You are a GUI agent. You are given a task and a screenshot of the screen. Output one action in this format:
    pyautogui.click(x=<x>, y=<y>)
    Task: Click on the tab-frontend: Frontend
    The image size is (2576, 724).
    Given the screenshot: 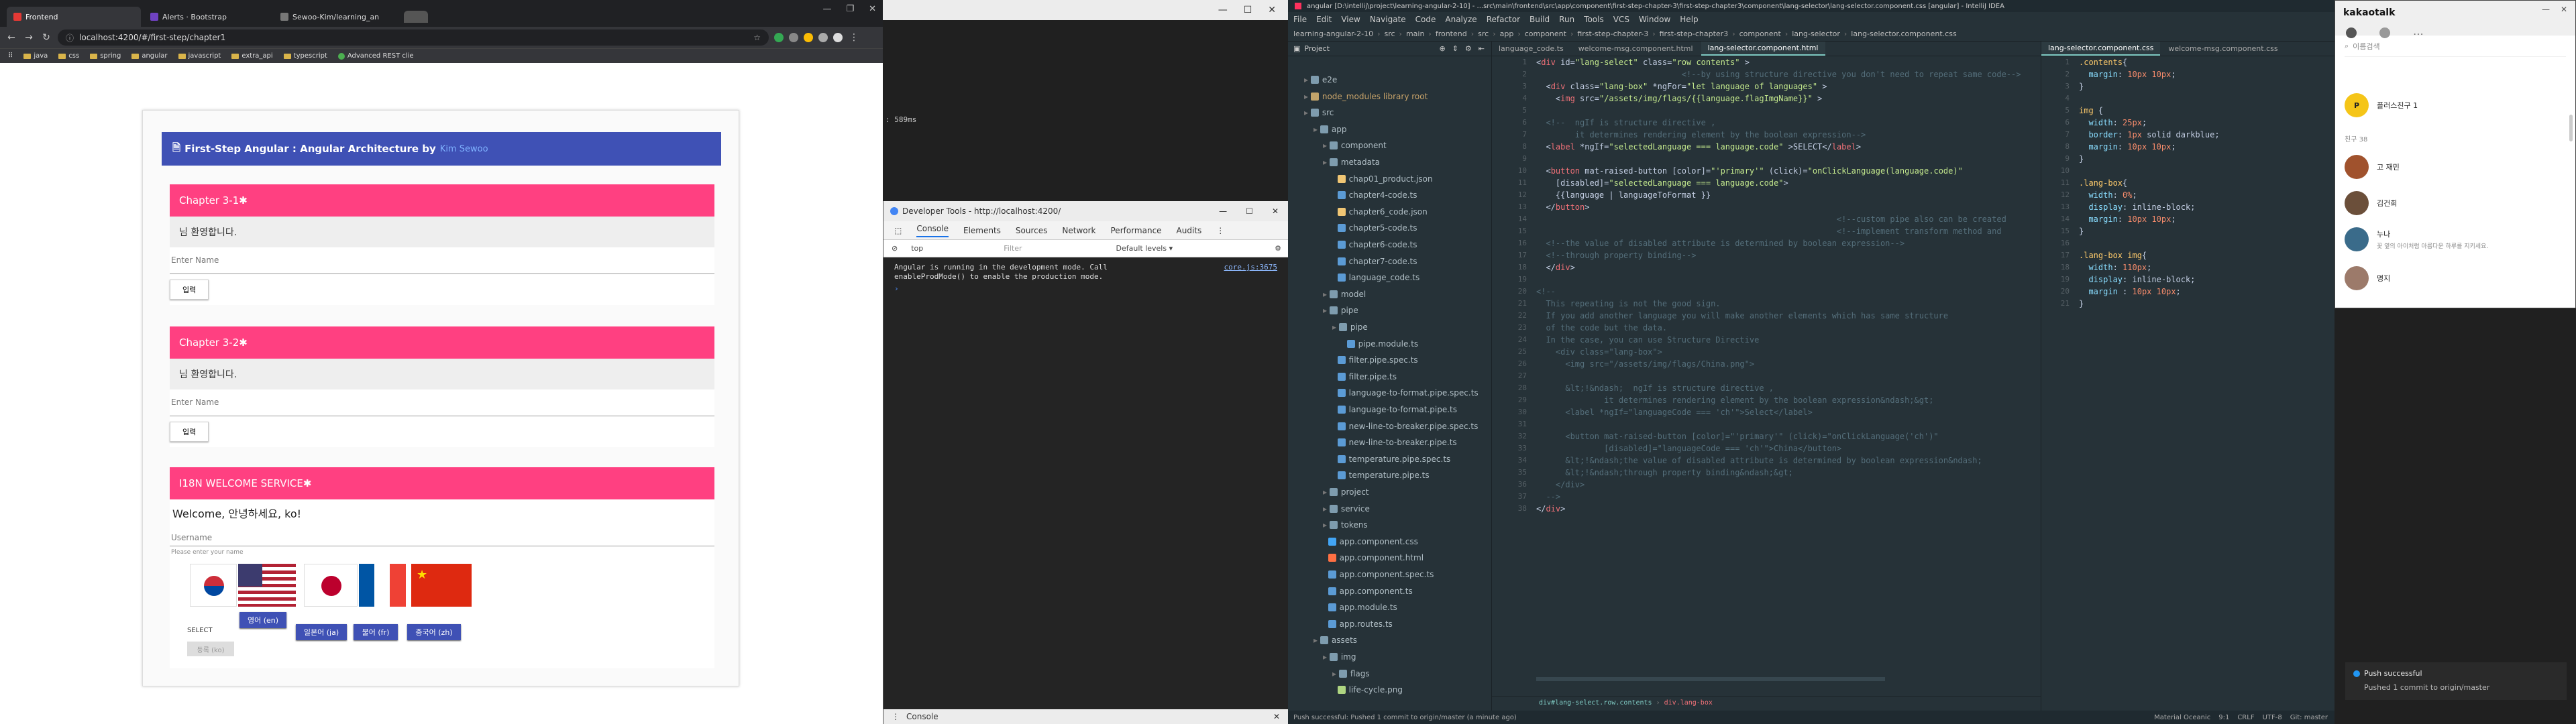 What is the action you would take?
    pyautogui.click(x=74, y=17)
    